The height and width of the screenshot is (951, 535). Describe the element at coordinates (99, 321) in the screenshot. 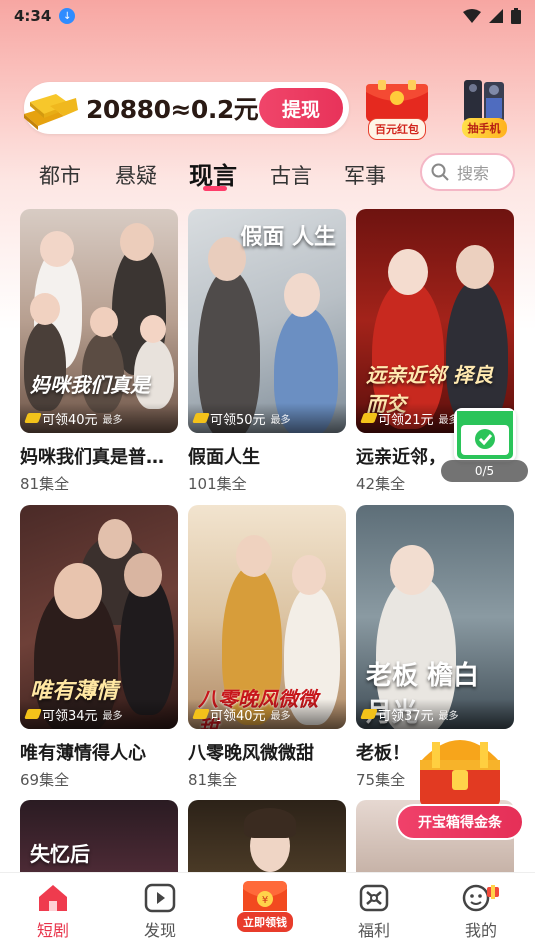

I see `drama-poster: 妈咪我们真是 可领40元 最多` at that location.